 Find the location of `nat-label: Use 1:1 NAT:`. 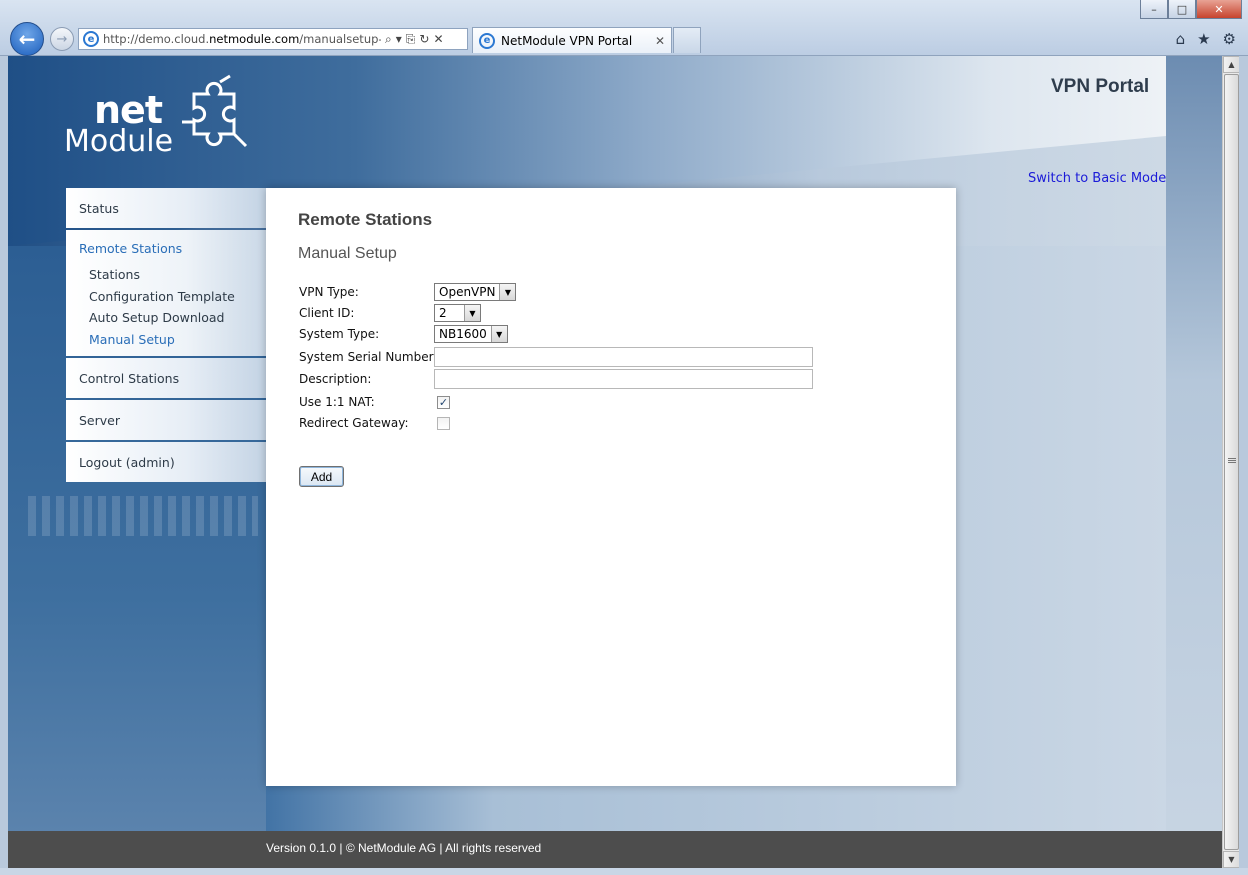

nat-label: Use 1:1 NAT: is located at coordinates (337, 402).